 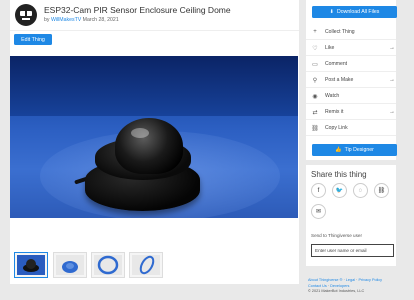 What do you see at coordinates (336, 291) in the screenshot?
I see `copyright: © 2021 MakerBot Industries, LLC` at bounding box center [336, 291].